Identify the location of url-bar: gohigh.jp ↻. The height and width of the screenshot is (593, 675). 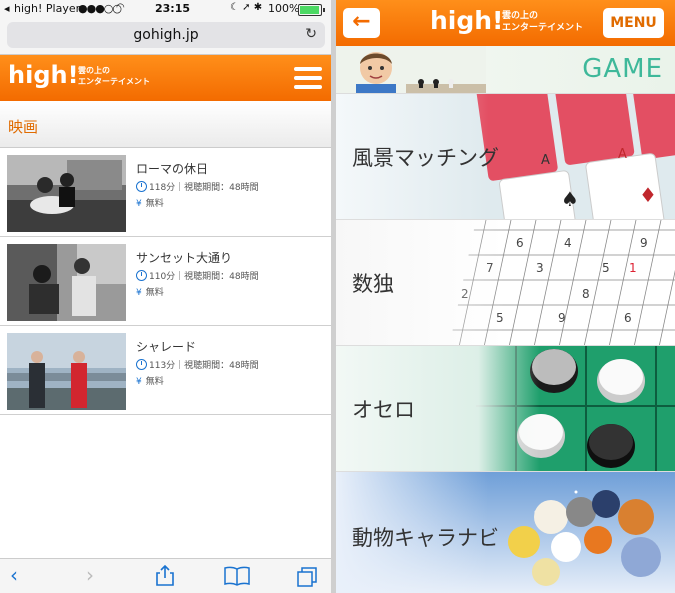
(165, 36).